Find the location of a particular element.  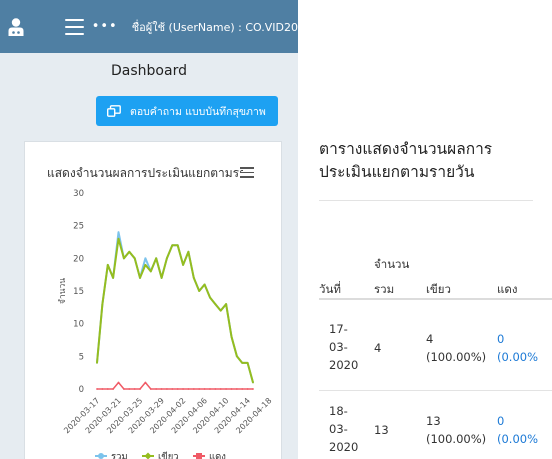

top-navbar: ••• ชื่อผู้ใช้ (UserName) : CO.VID20 is located at coordinates (149, 26).